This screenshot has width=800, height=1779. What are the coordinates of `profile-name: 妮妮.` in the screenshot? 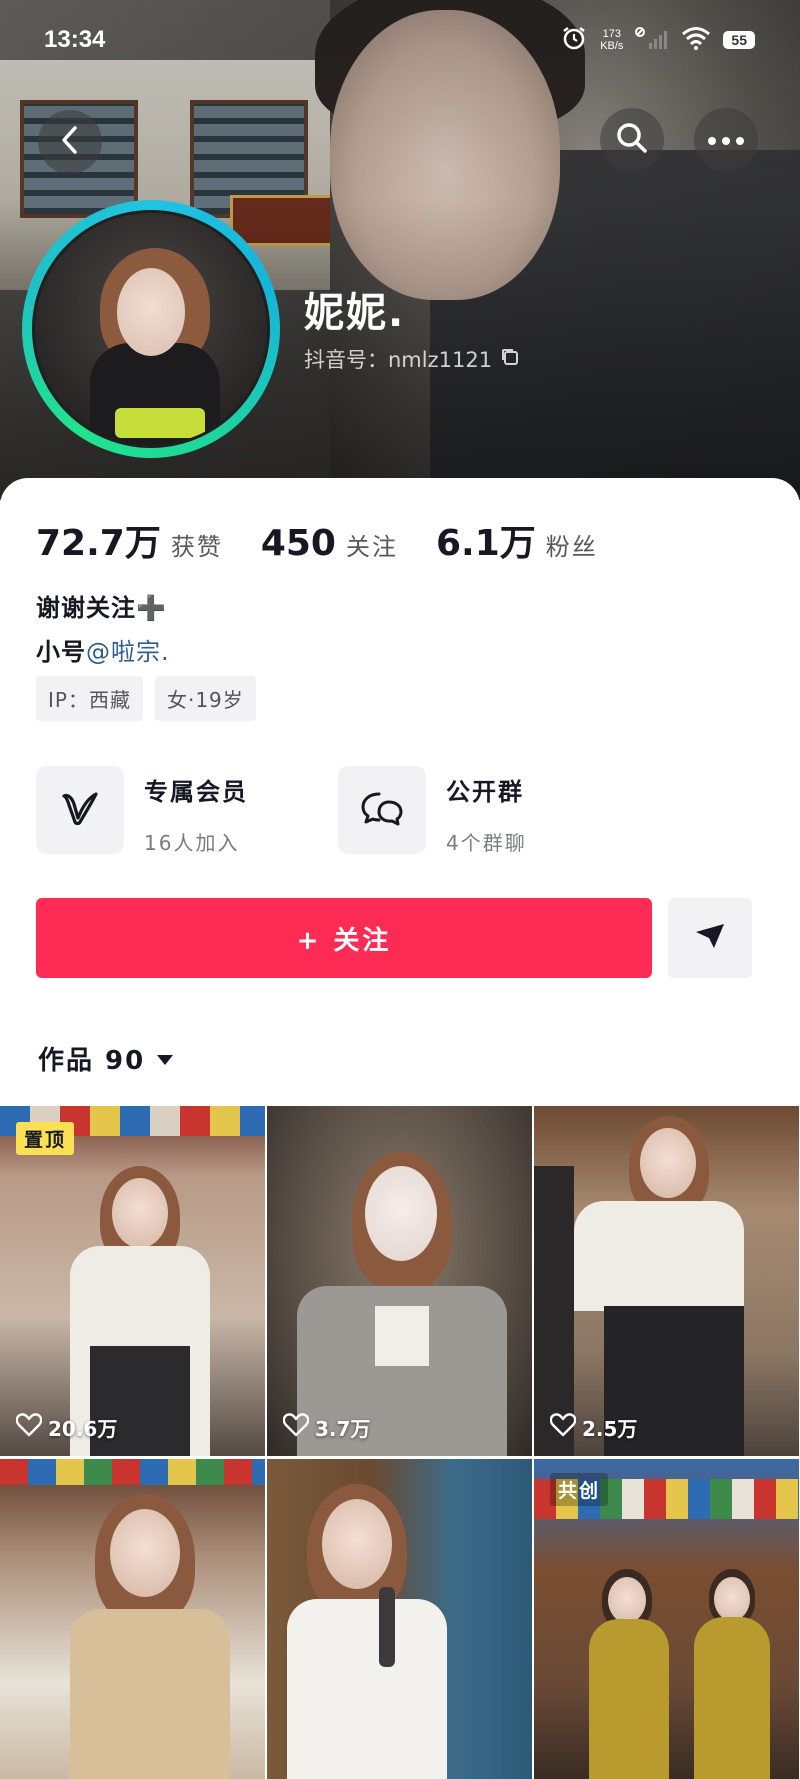 It's located at (355, 313).